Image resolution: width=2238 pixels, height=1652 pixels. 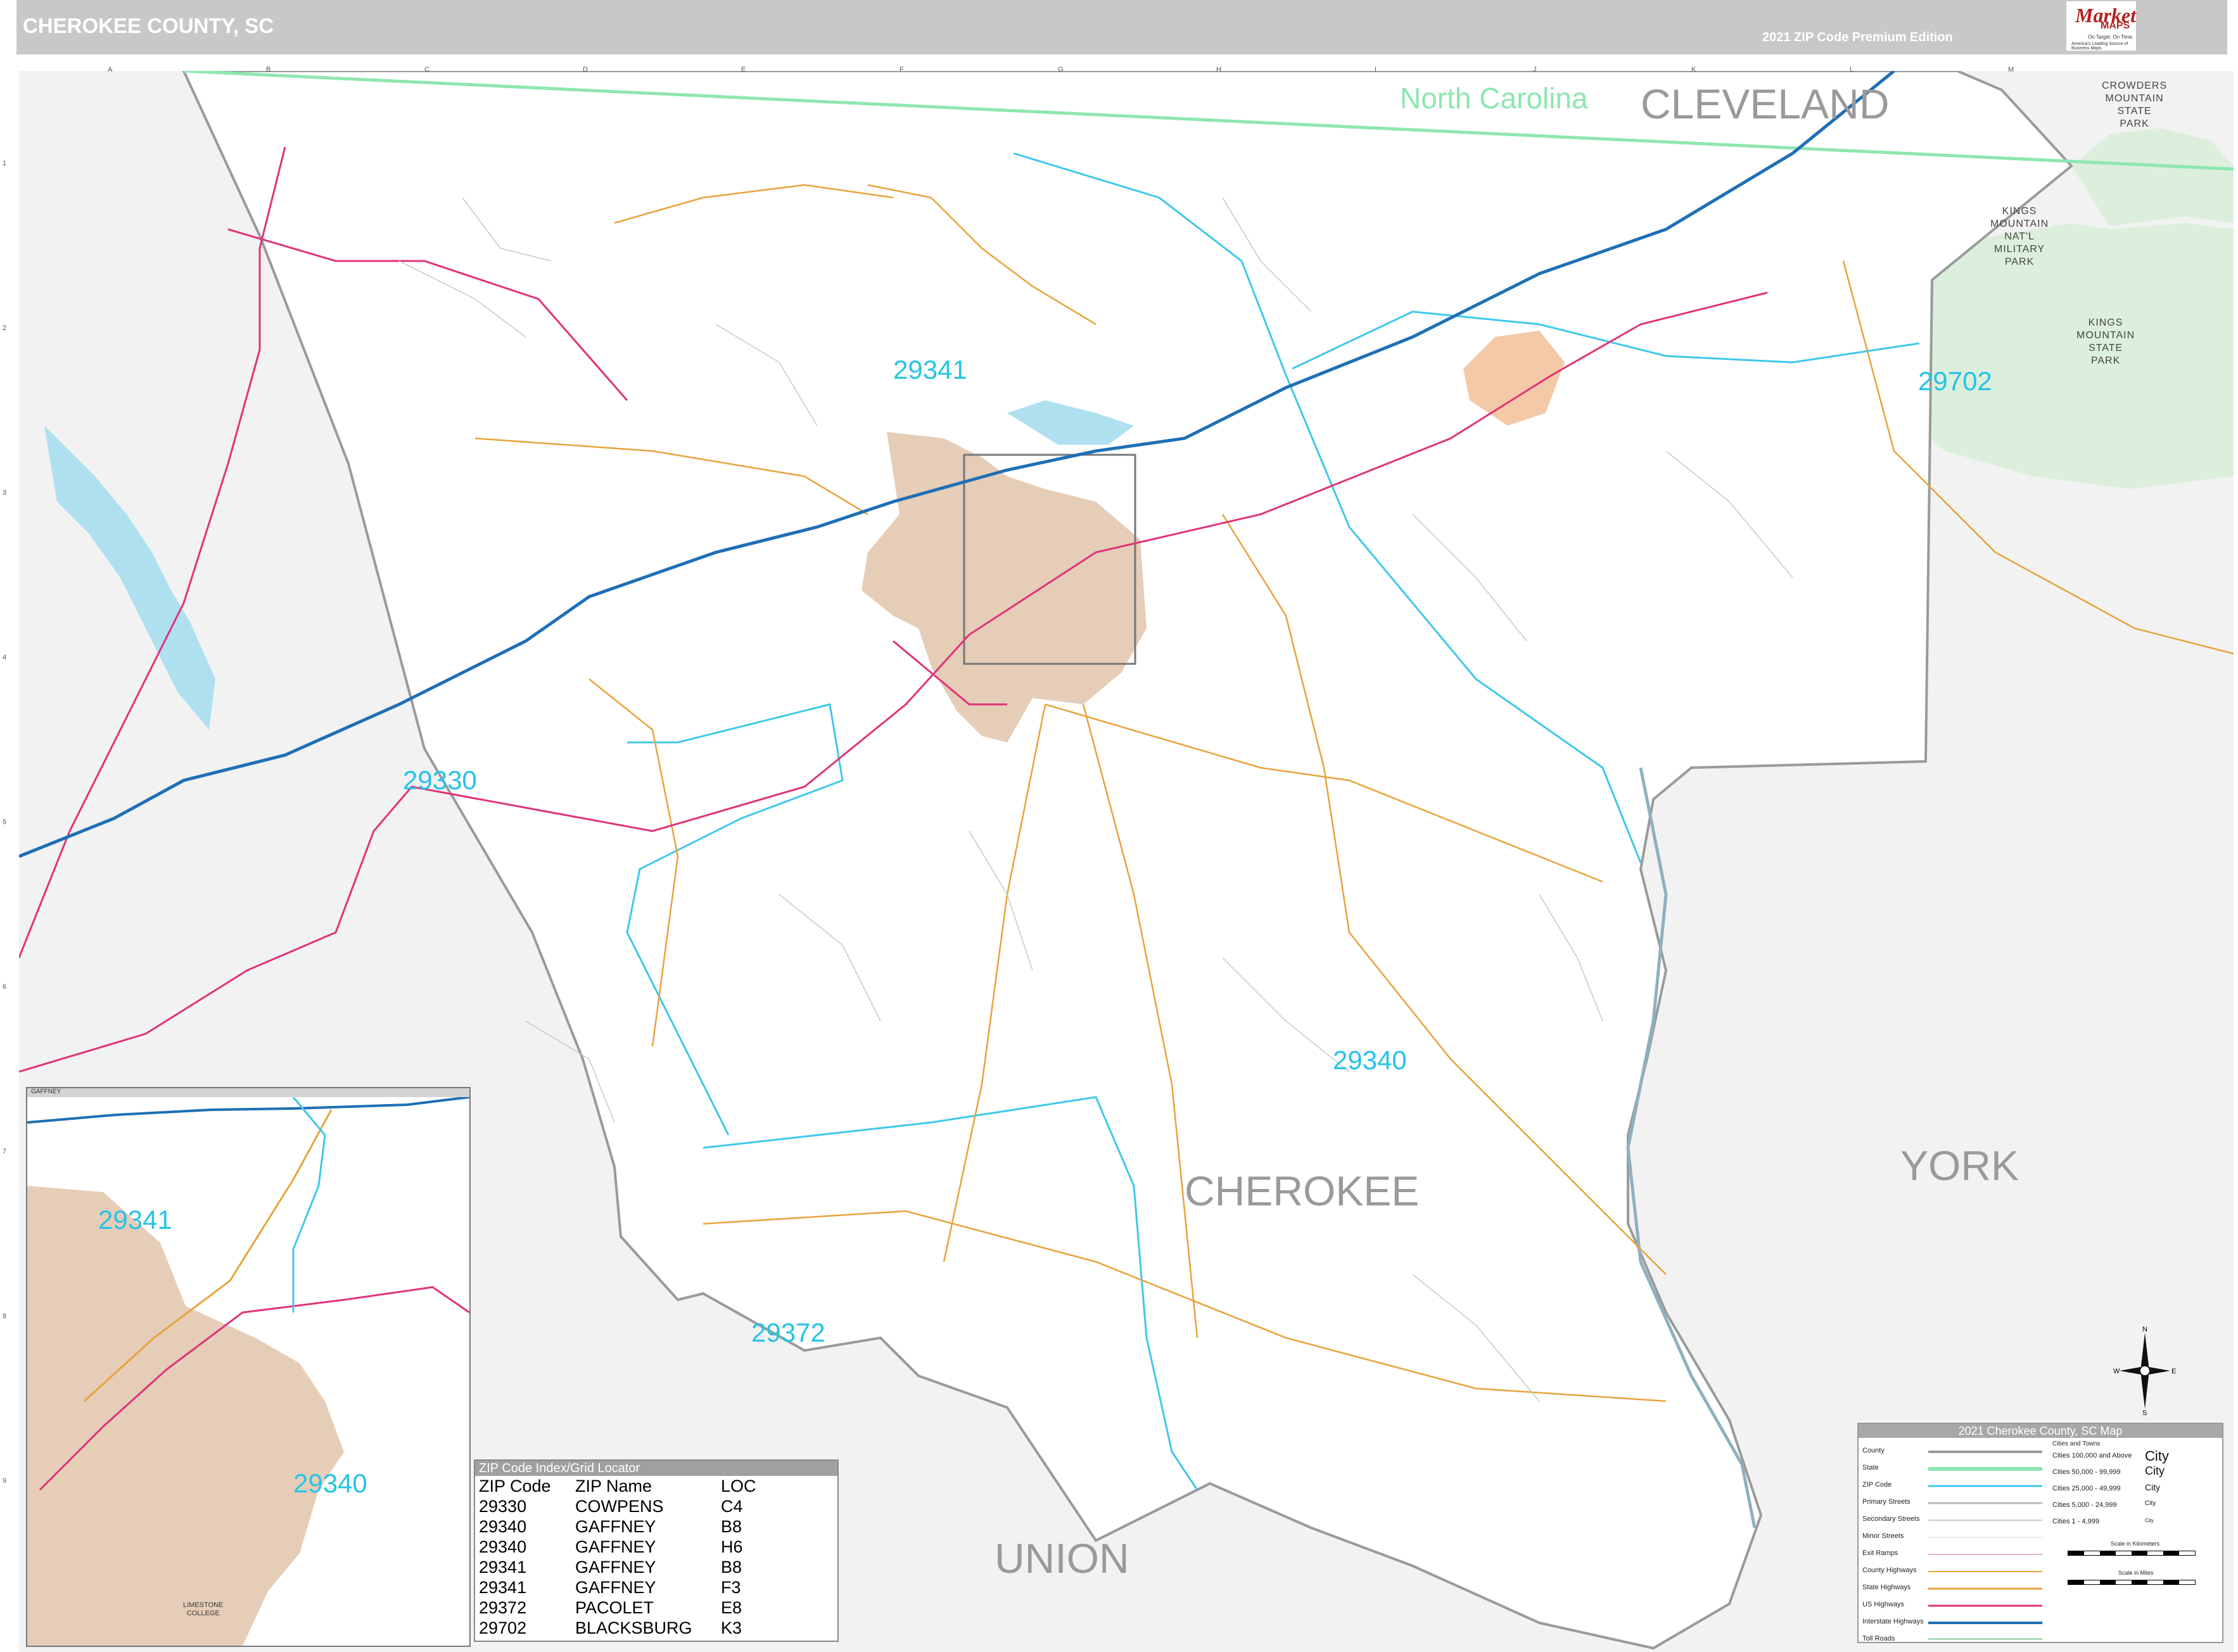 What do you see at coordinates (248, 1110) in the screenshot?
I see `inset-interstate-line` at bounding box center [248, 1110].